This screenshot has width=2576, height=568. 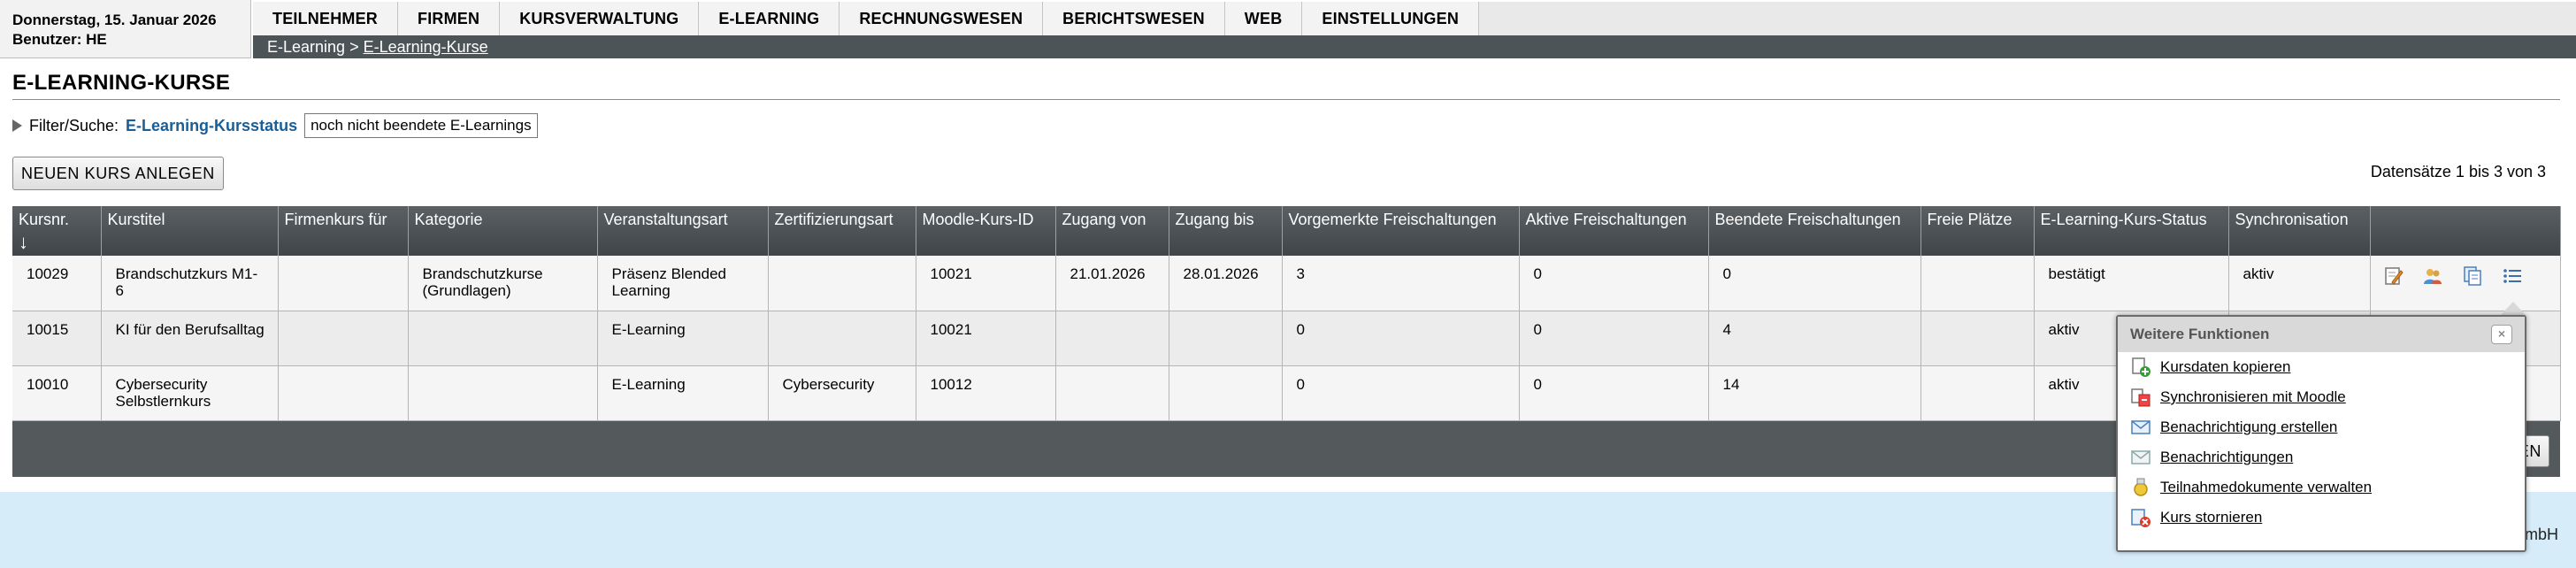 I want to click on col-header-veranstaltungsart: Veranstaltungsart, so click(x=683, y=231).